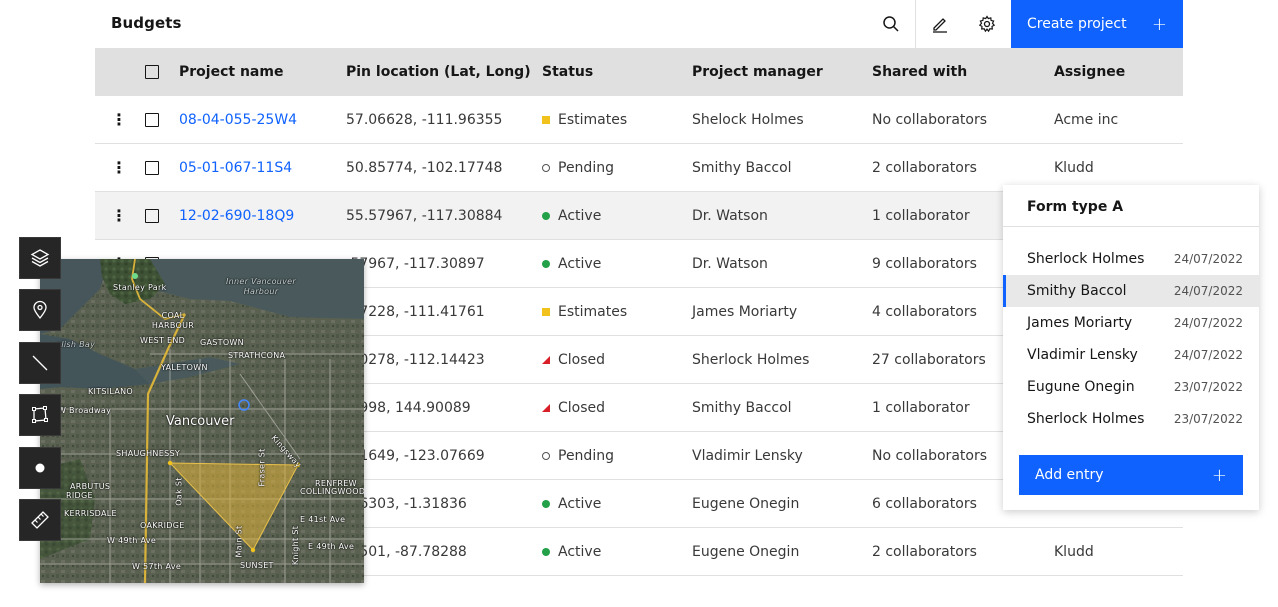 This screenshot has width=1278, height=607. I want to click on shared-with-cell: 4 collaborators, so click(924, 312).